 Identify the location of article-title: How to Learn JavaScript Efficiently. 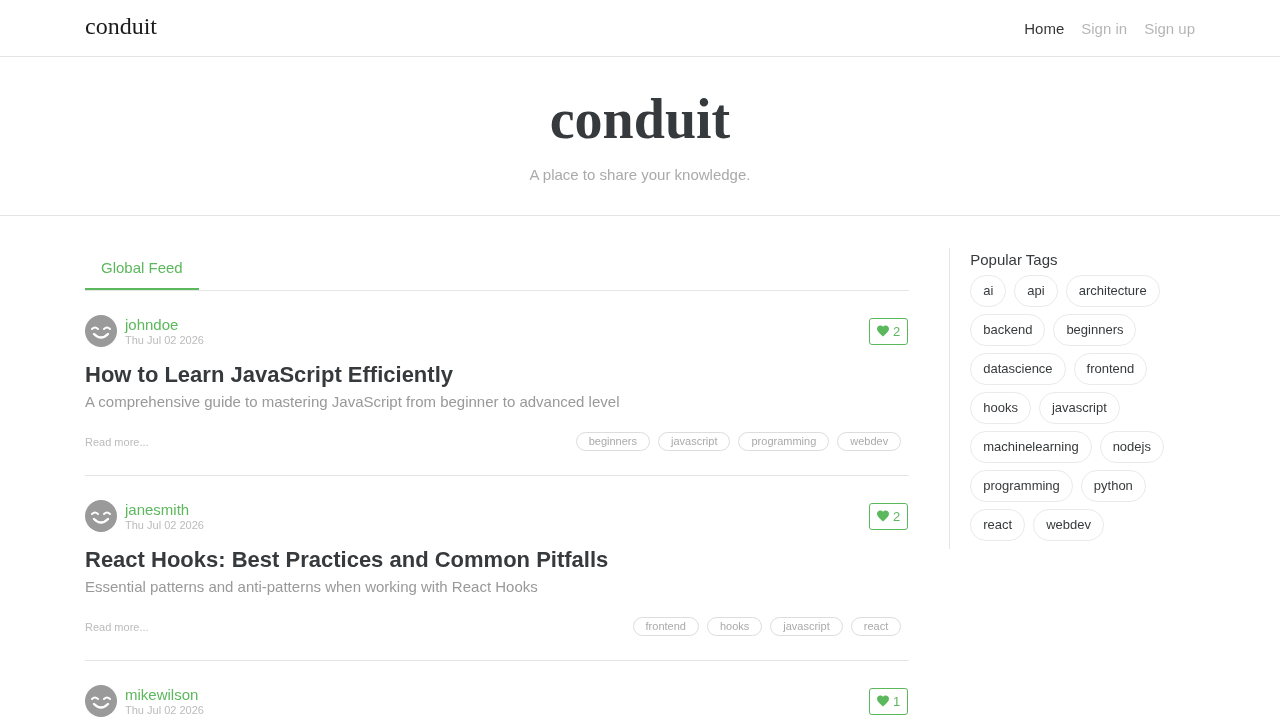
(269, 375).